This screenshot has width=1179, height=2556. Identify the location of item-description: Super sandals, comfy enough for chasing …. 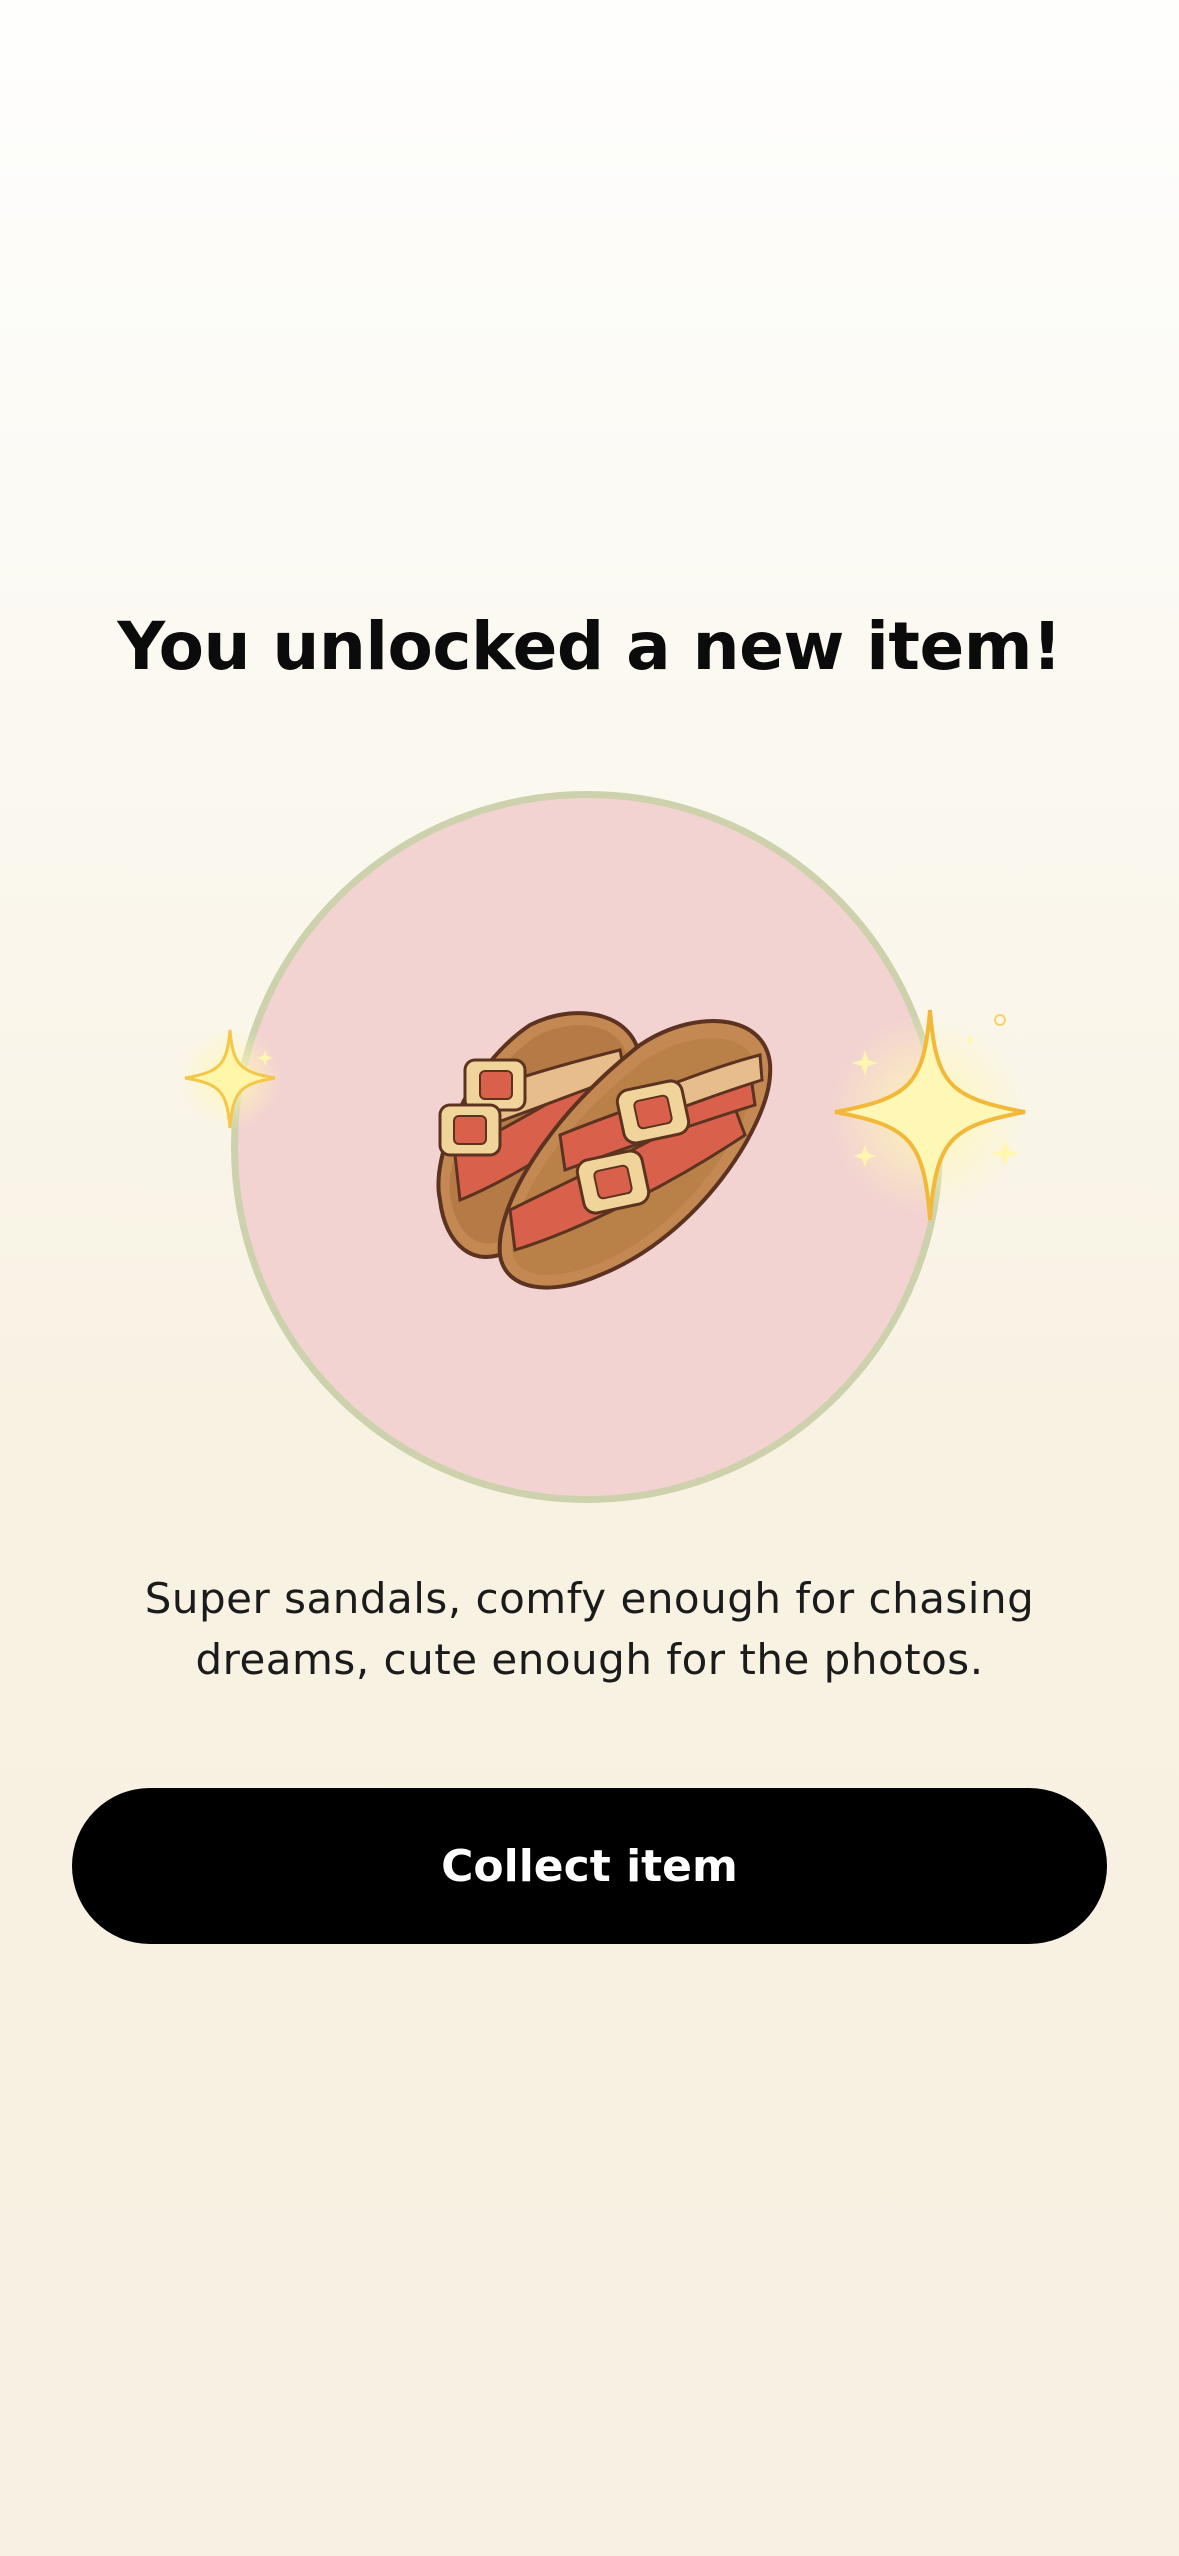
(589, 1629).